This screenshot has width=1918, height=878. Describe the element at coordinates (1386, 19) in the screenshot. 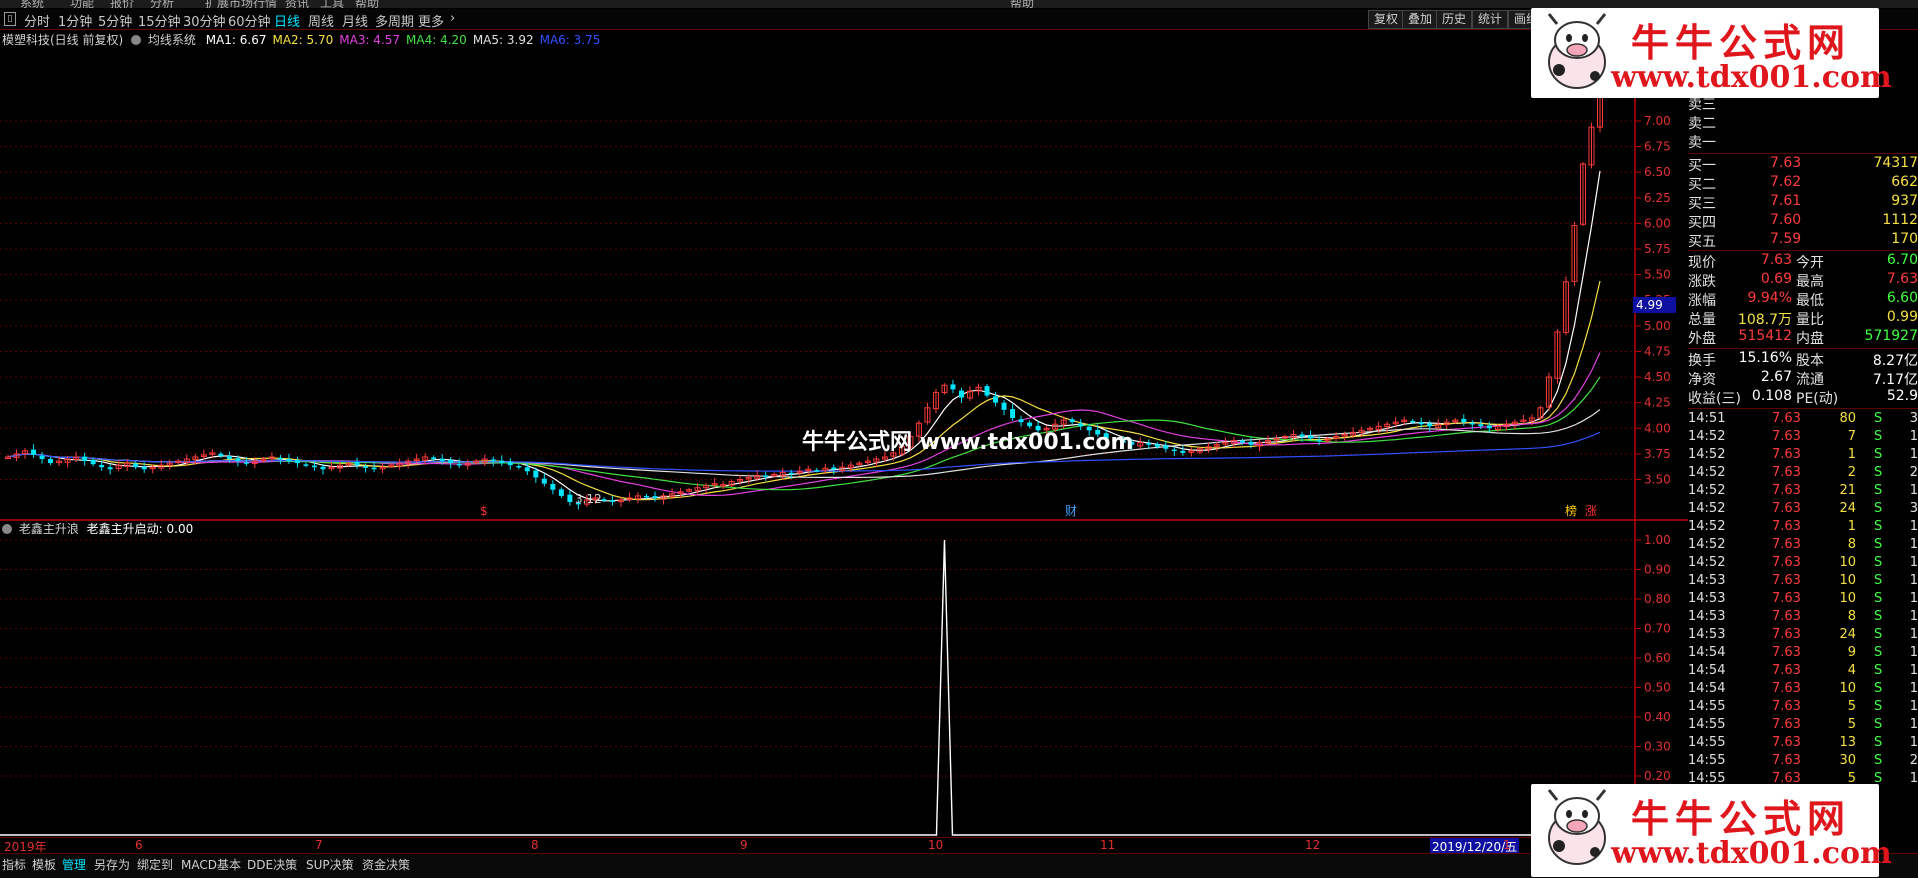

I see `toolbar-button: 复权` at that location.